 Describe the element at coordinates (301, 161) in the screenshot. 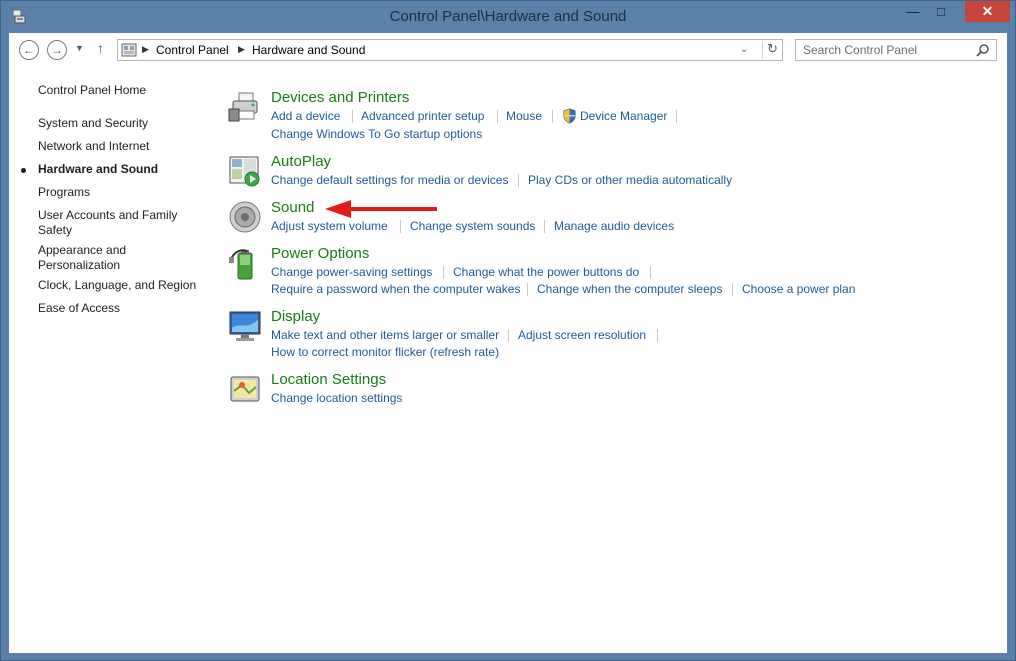

I see `autoplay-title: AutoPlay` at that location.